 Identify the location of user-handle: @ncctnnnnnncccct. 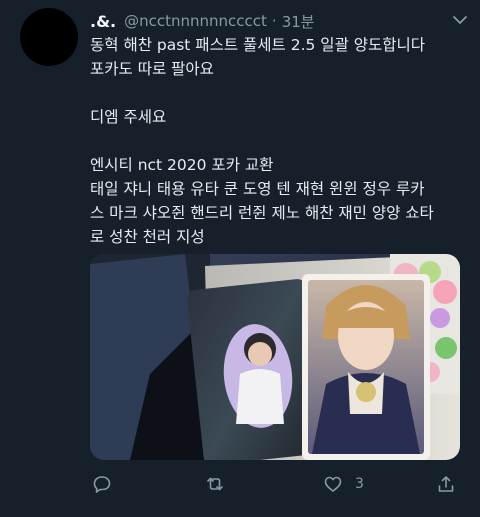
(195, 21).